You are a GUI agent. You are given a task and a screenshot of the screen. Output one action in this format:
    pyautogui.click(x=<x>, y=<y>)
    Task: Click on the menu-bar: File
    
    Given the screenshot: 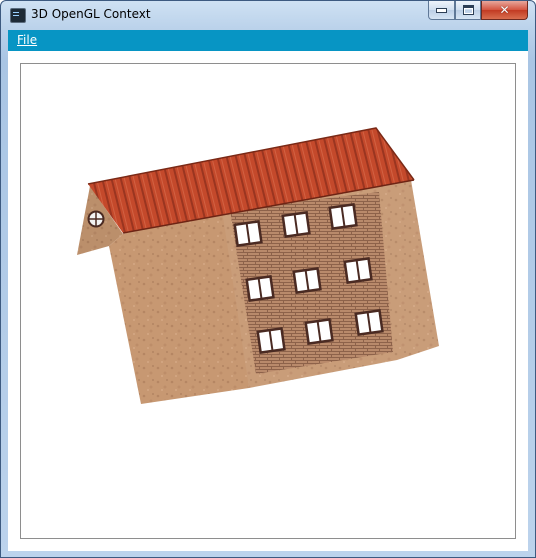 What is the action you would take?
    pyautogui.click(x=268, y=40)
    